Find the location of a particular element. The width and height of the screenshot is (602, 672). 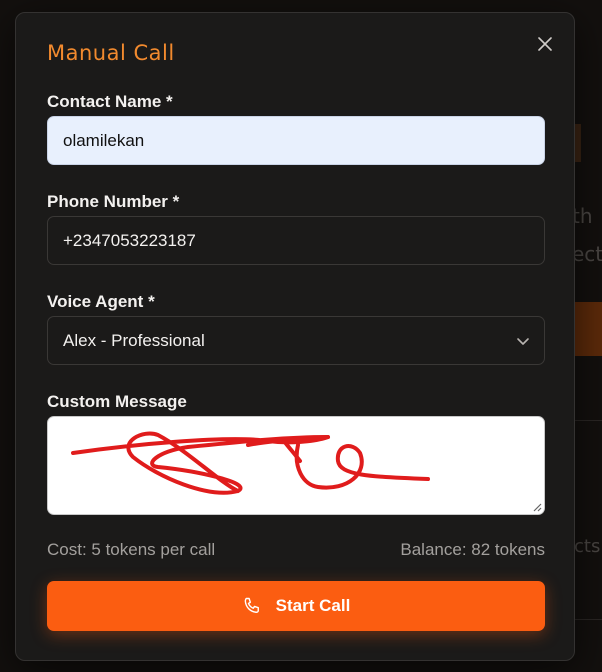

balance-text: Balance: 82 tokens is located at coordinates (472, 549).